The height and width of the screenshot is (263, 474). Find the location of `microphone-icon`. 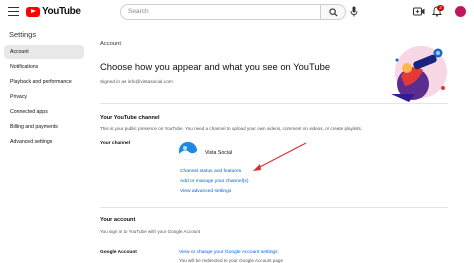

microphone-icon is located at coordinates (354, 11).